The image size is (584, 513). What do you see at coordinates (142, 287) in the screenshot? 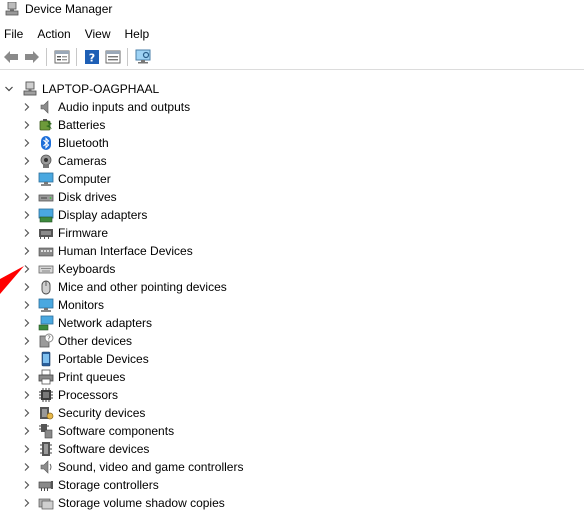
I see `tree-item-label: Mice and other pointing devices` at bounding box center [142, 287].